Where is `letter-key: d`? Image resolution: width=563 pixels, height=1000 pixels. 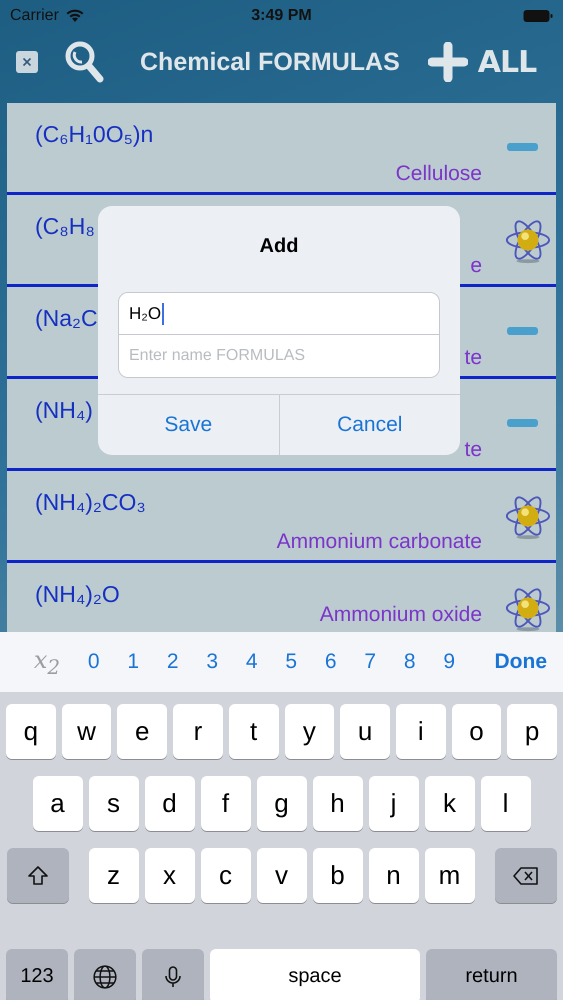 letter-key: d is located at coordinates (169, 803).